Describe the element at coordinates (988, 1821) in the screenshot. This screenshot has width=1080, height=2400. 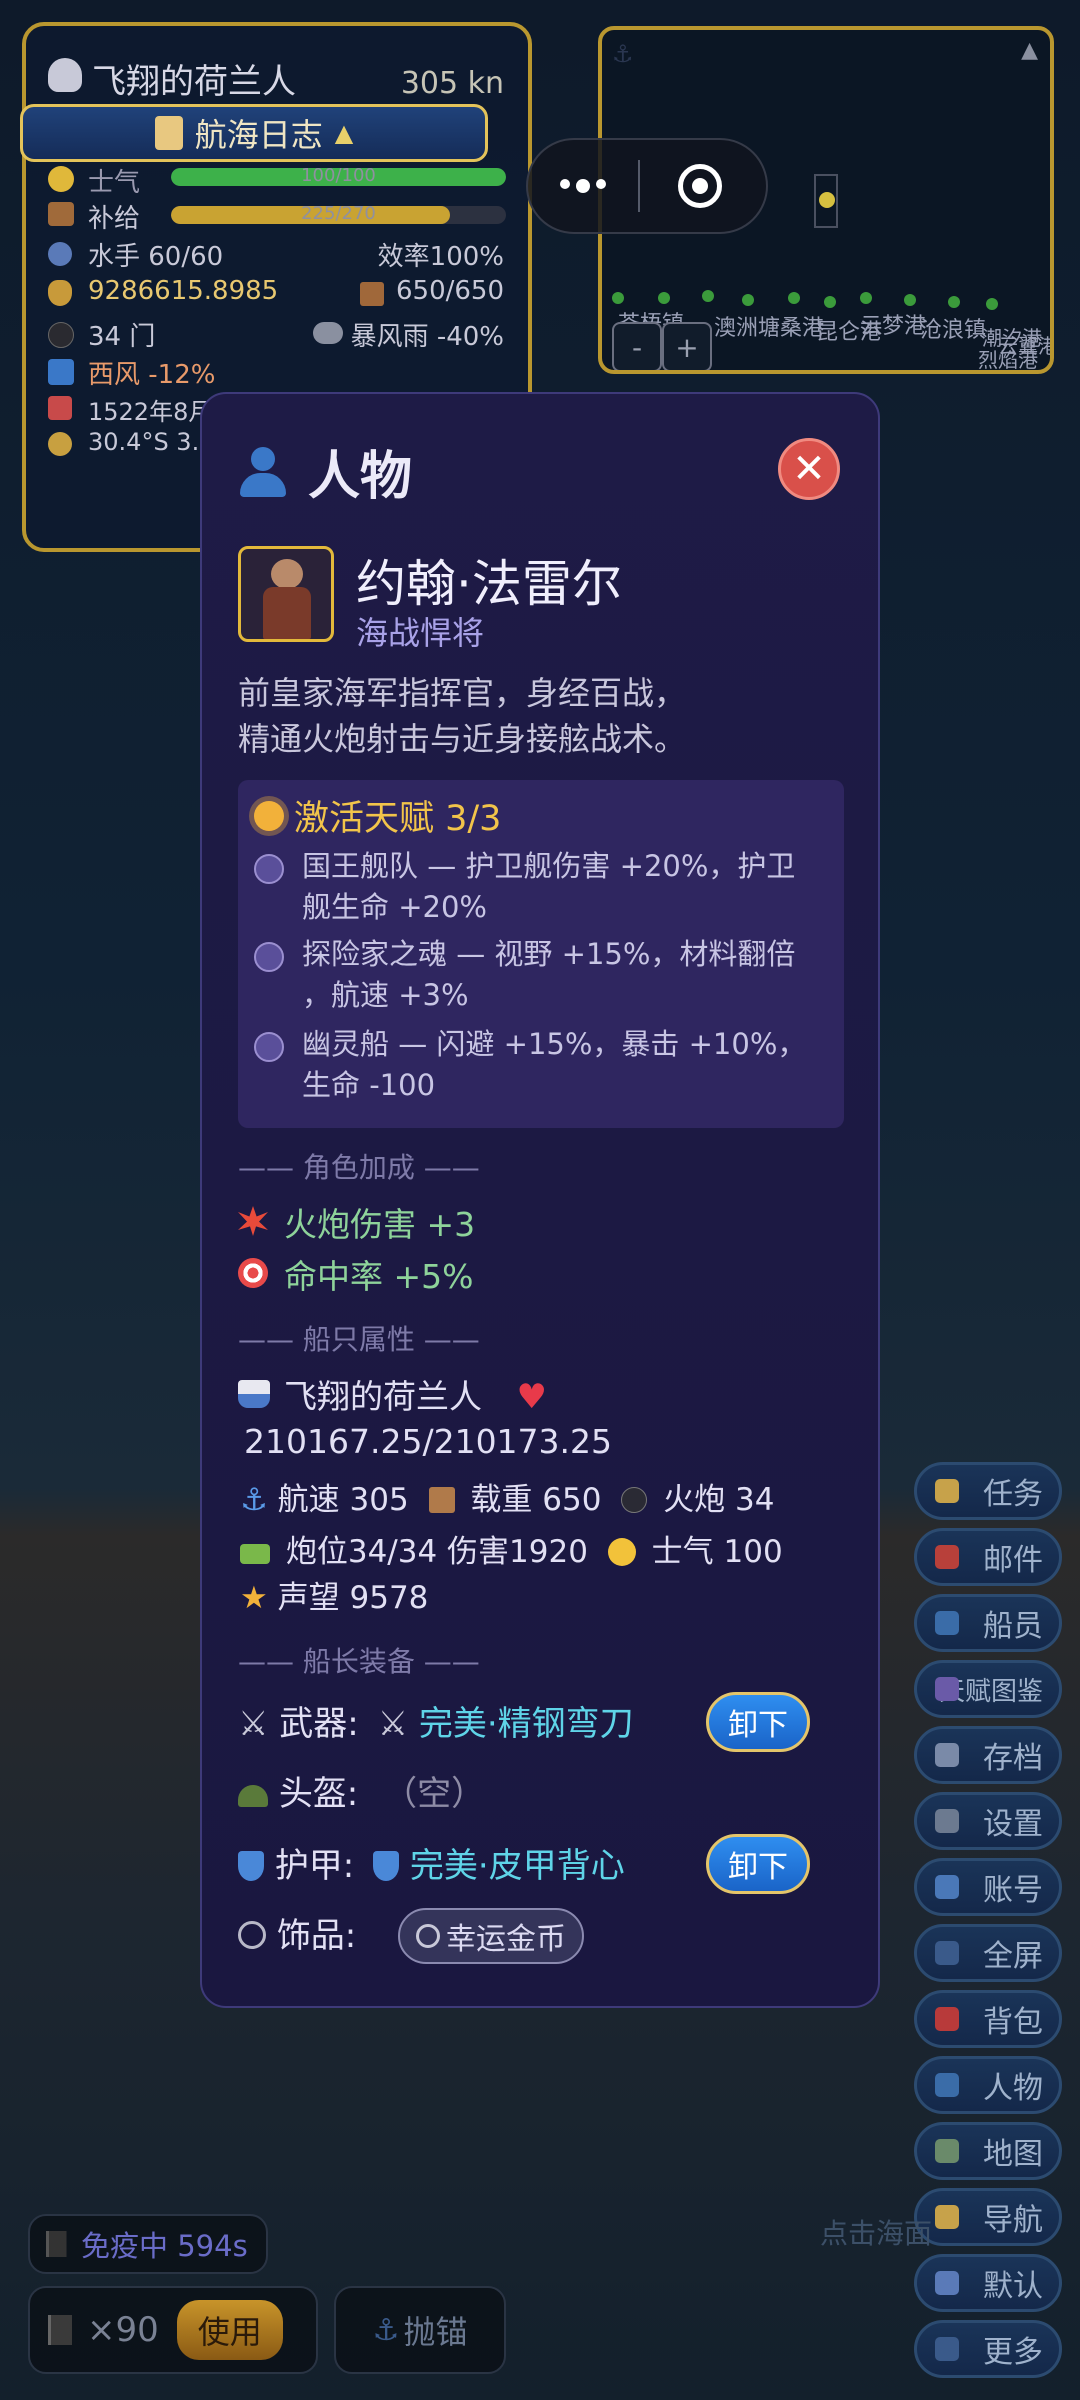
I see `side-menu-settings-button: 设置` at that location.